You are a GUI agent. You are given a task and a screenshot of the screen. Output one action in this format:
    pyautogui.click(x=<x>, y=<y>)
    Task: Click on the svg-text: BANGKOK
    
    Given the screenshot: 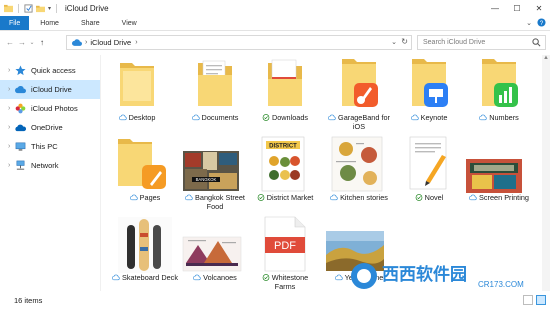 What is the action you would take?
    pyautogui.click(x=206, y=179)
    